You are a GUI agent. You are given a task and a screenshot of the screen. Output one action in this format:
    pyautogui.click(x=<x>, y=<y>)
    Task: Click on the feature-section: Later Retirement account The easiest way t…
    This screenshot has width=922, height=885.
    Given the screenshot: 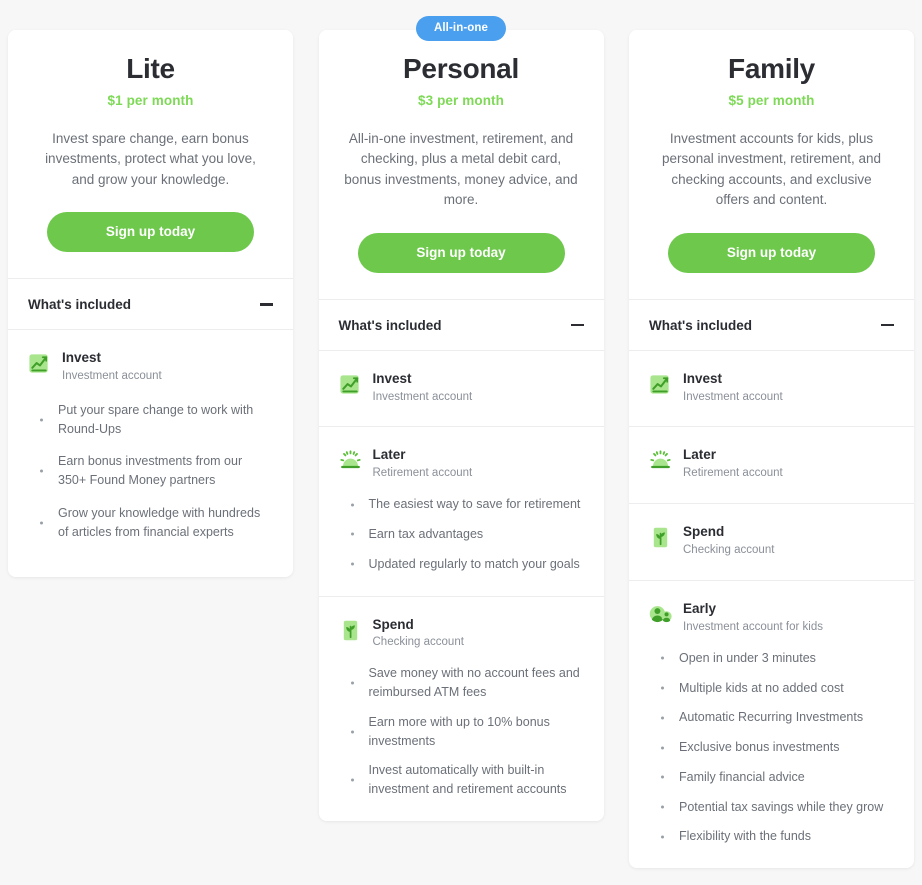 What is the action you would take?
    pyautogui.click(x=461, y=510)
    